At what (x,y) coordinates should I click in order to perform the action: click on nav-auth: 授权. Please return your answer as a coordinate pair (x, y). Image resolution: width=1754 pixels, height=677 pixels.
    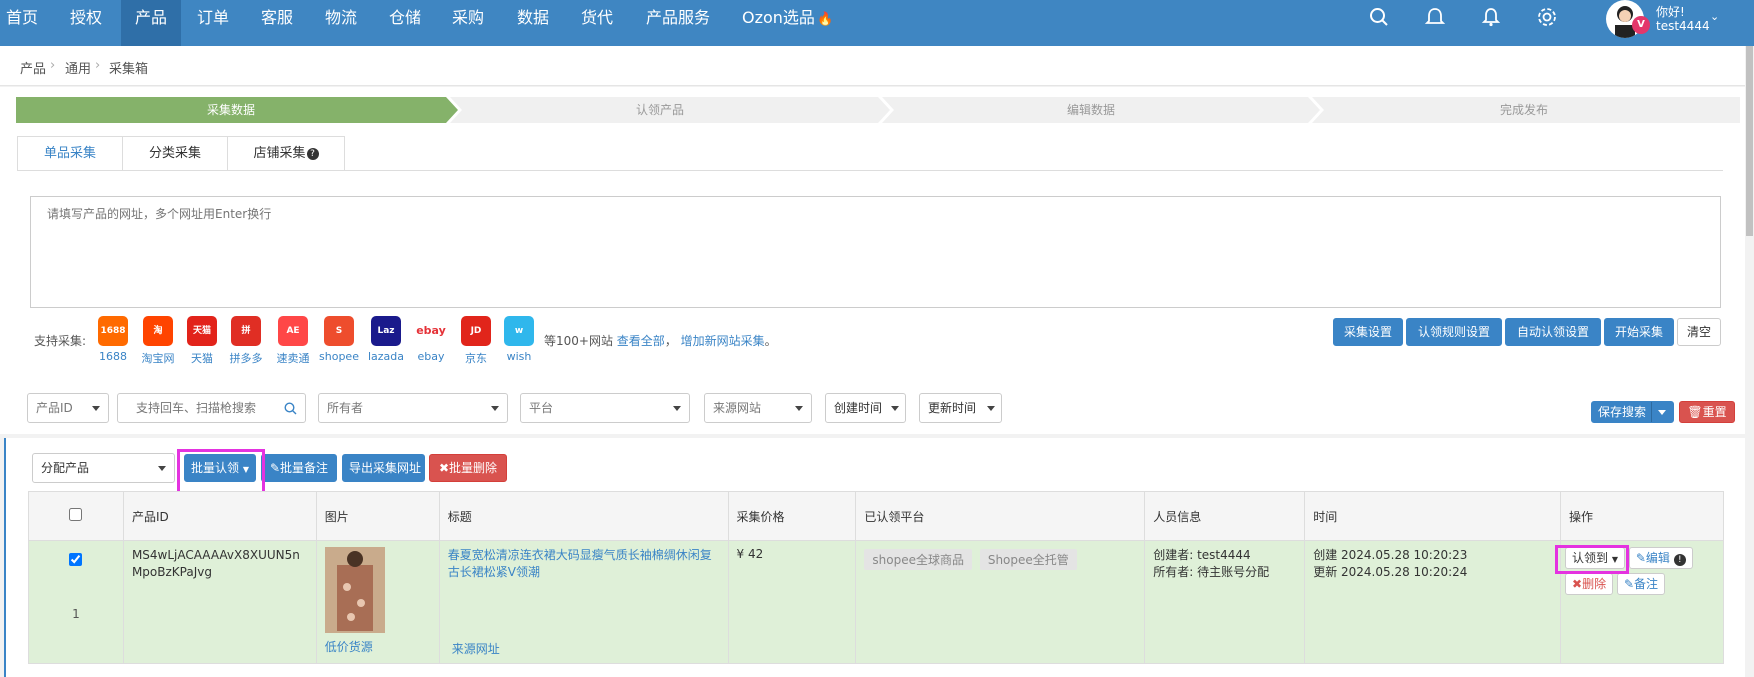
    Looking at the image, I should click on (86, 23).